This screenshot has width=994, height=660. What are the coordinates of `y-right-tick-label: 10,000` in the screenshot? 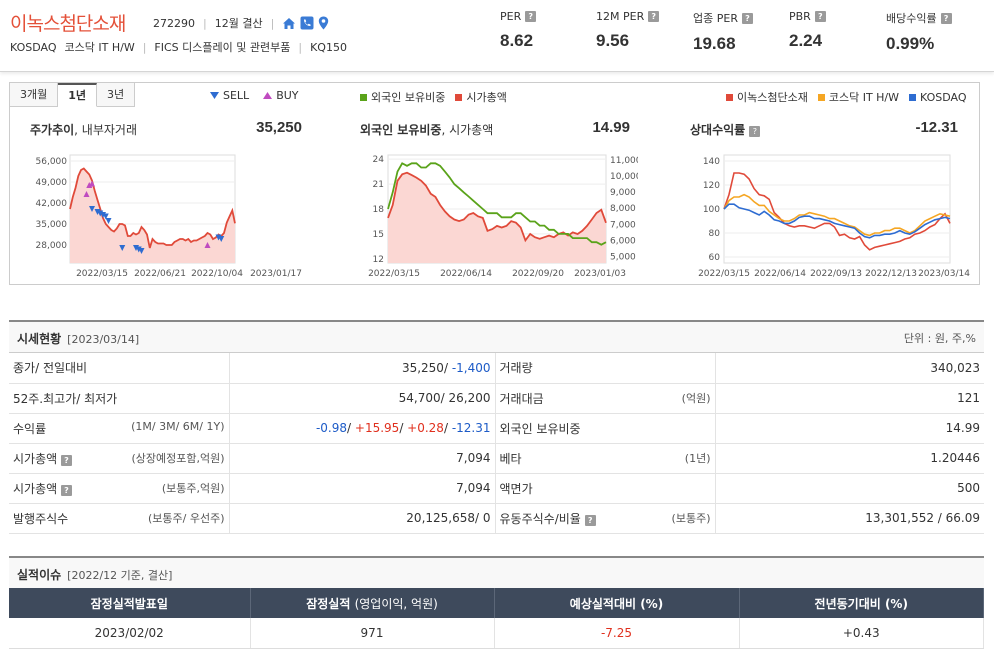 It's located at (624, 177).